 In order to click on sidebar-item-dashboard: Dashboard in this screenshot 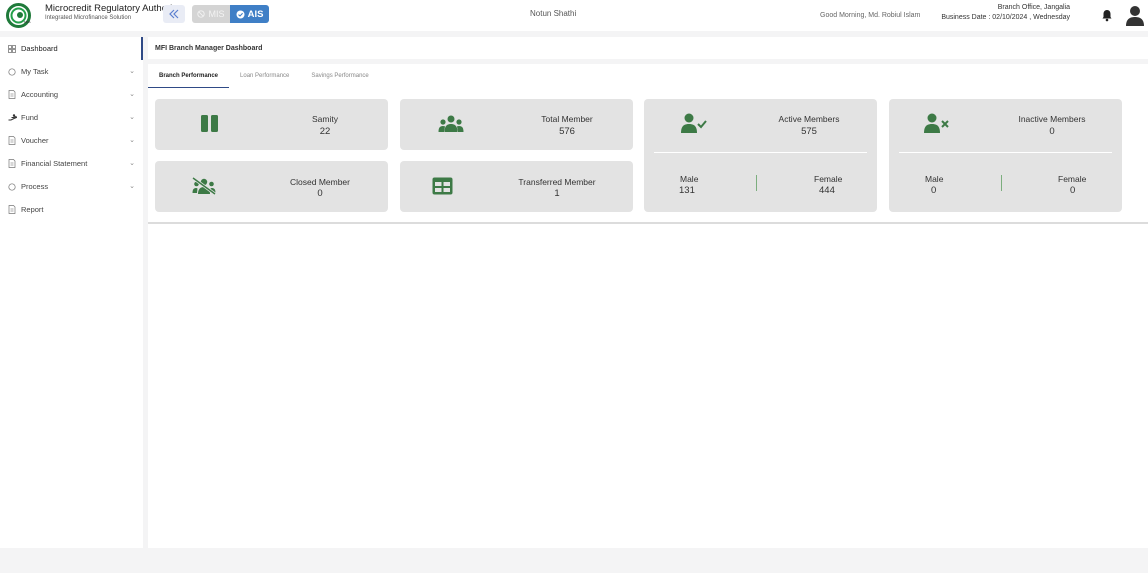, I will do `click(71, 48)`.